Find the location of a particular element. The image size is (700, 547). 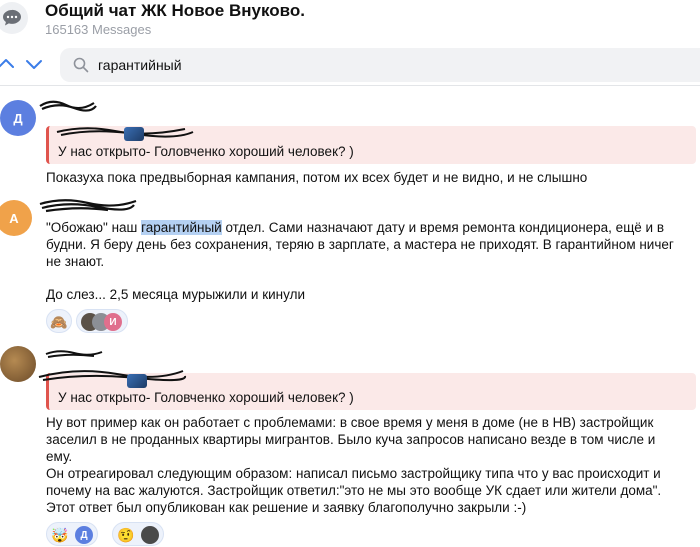

message-text-line: До слез... 2,5 месяца мурыжили и кинули is located at coordinates (175, 294).